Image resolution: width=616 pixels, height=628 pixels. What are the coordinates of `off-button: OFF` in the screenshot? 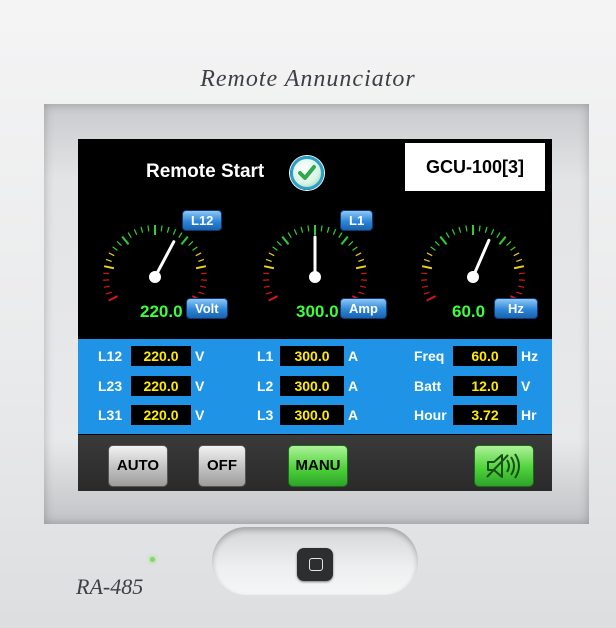 It's located at (222, 466).